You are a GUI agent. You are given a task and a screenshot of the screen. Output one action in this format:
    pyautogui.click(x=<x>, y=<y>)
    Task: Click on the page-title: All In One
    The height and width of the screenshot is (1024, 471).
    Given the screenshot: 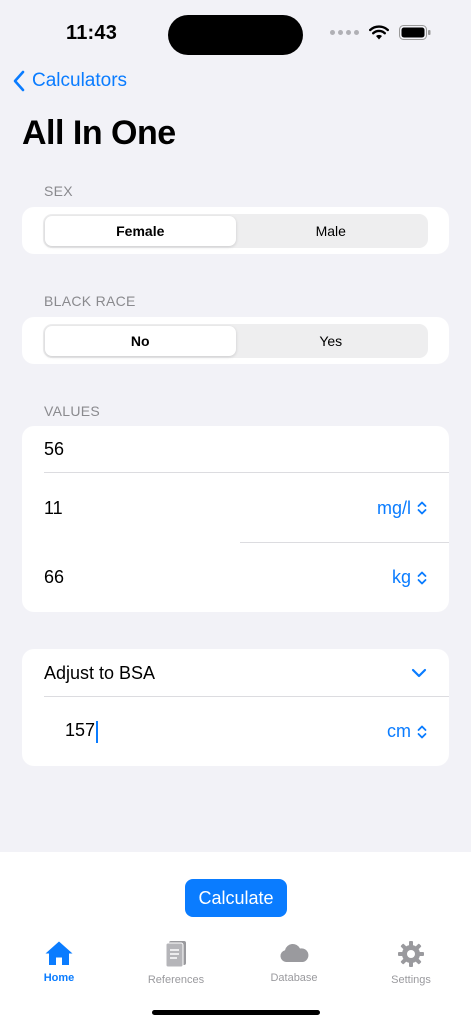 What is the action you would take?
    pyautogui.click(x=99, y=133)
    